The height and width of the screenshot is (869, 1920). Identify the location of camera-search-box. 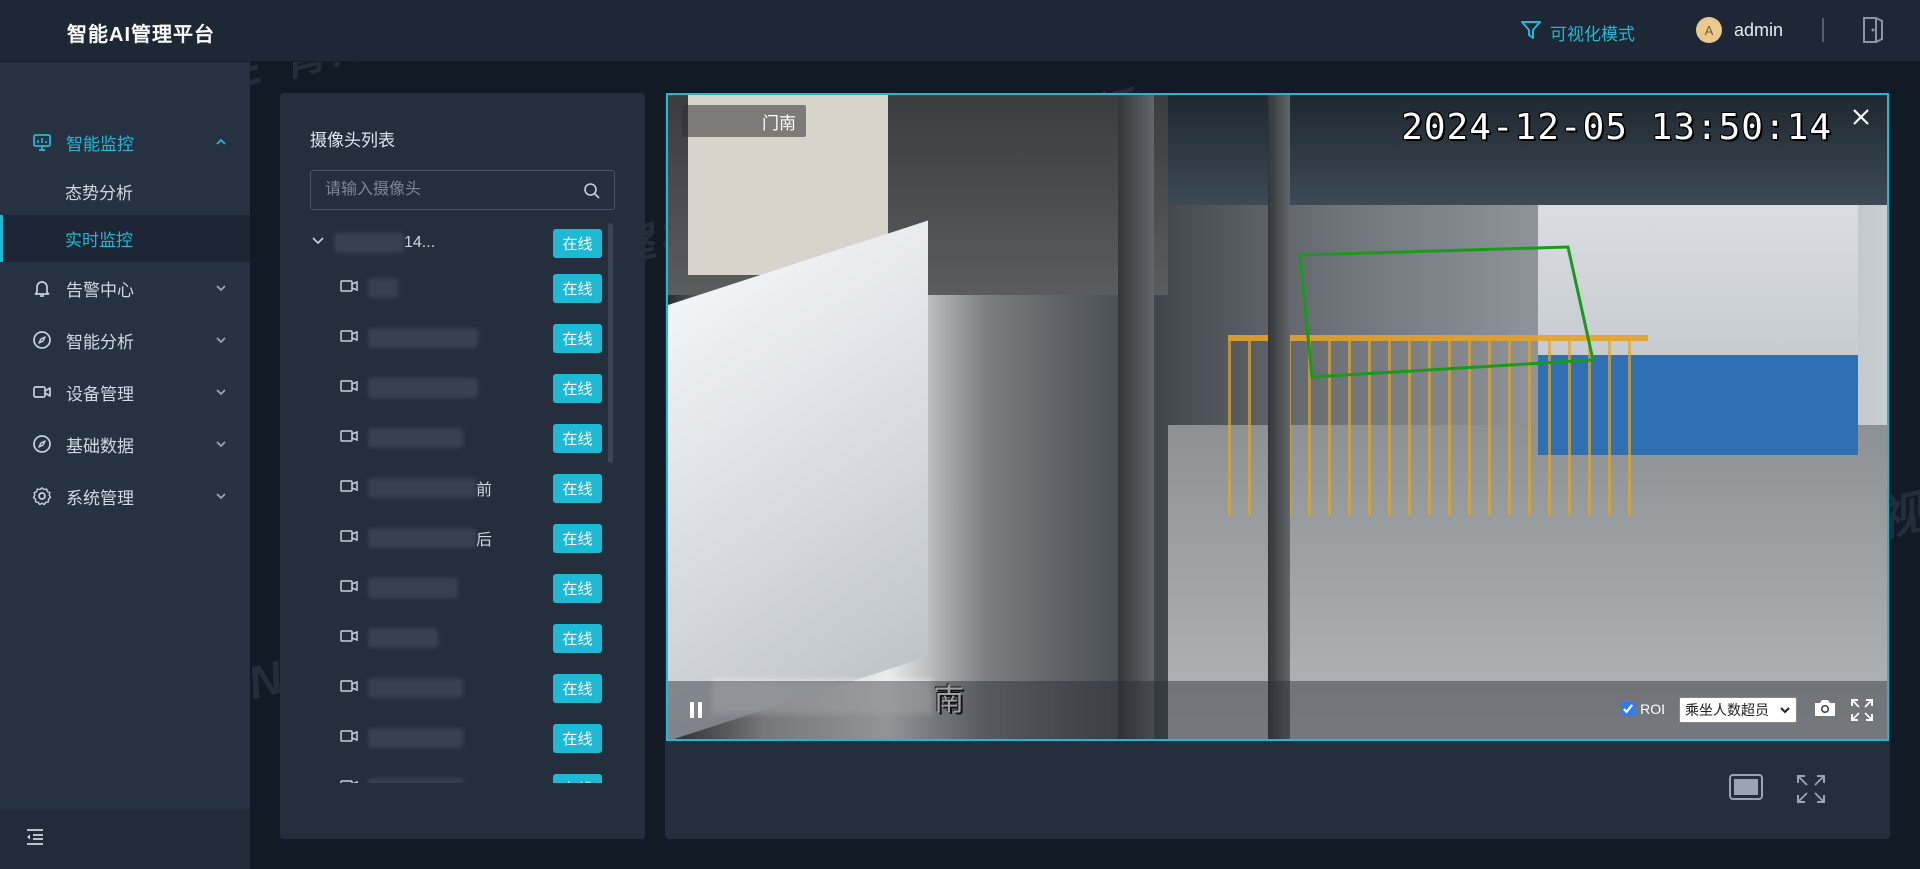
(462, 190).